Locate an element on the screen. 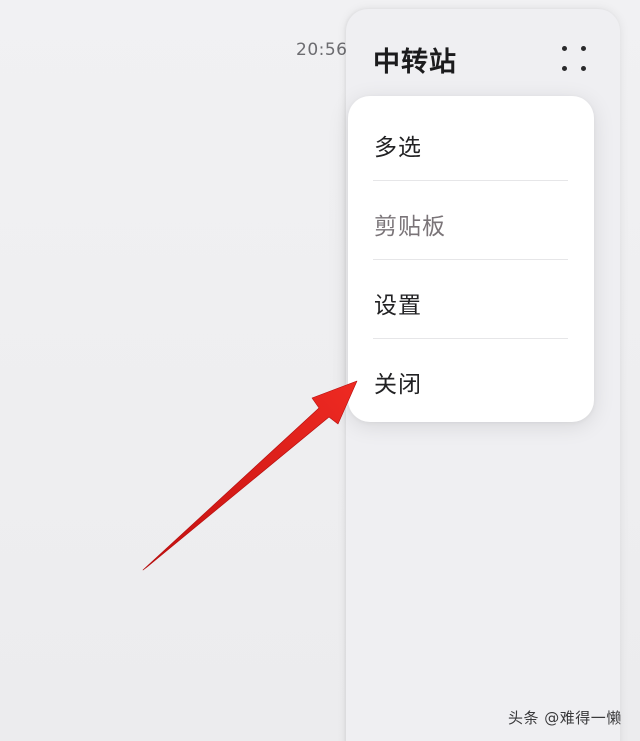 This screenshot has height=741, width=640. menu-item-label: 关闭 is located at coordinates (398, 385).